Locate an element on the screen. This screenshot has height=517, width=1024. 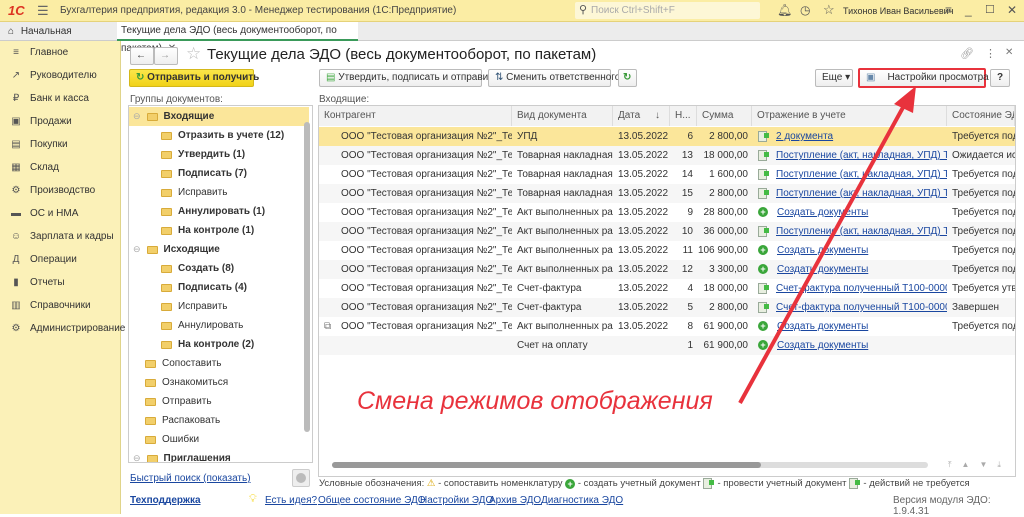
arrow-shaft is located at coordinates (823, 252).